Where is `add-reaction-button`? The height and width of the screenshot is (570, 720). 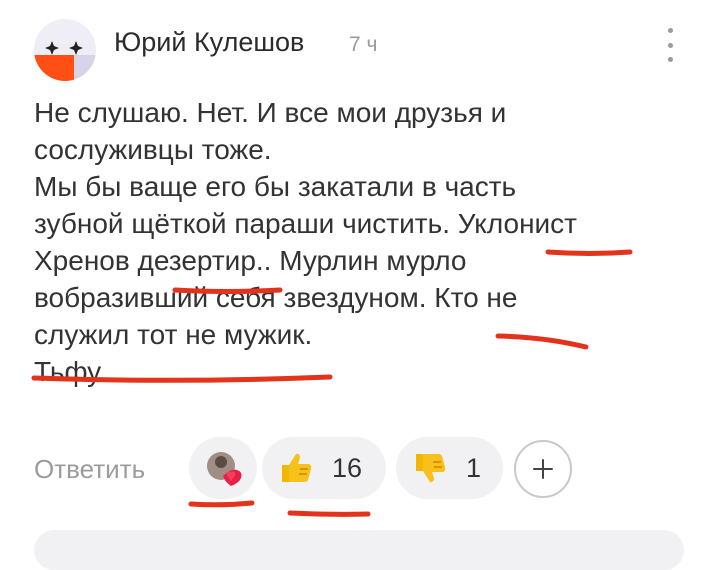
add-reaction-button is located at coordinates (543, 469).